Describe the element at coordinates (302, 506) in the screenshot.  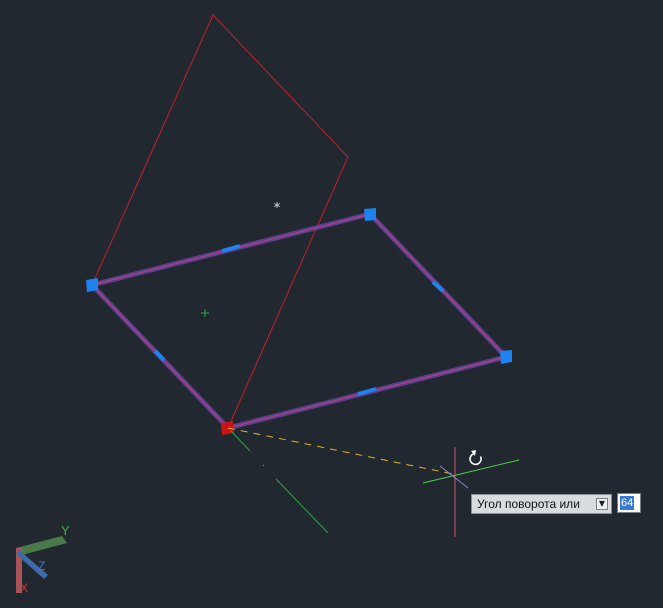
I see `polar-tracking-line-far` at that location.